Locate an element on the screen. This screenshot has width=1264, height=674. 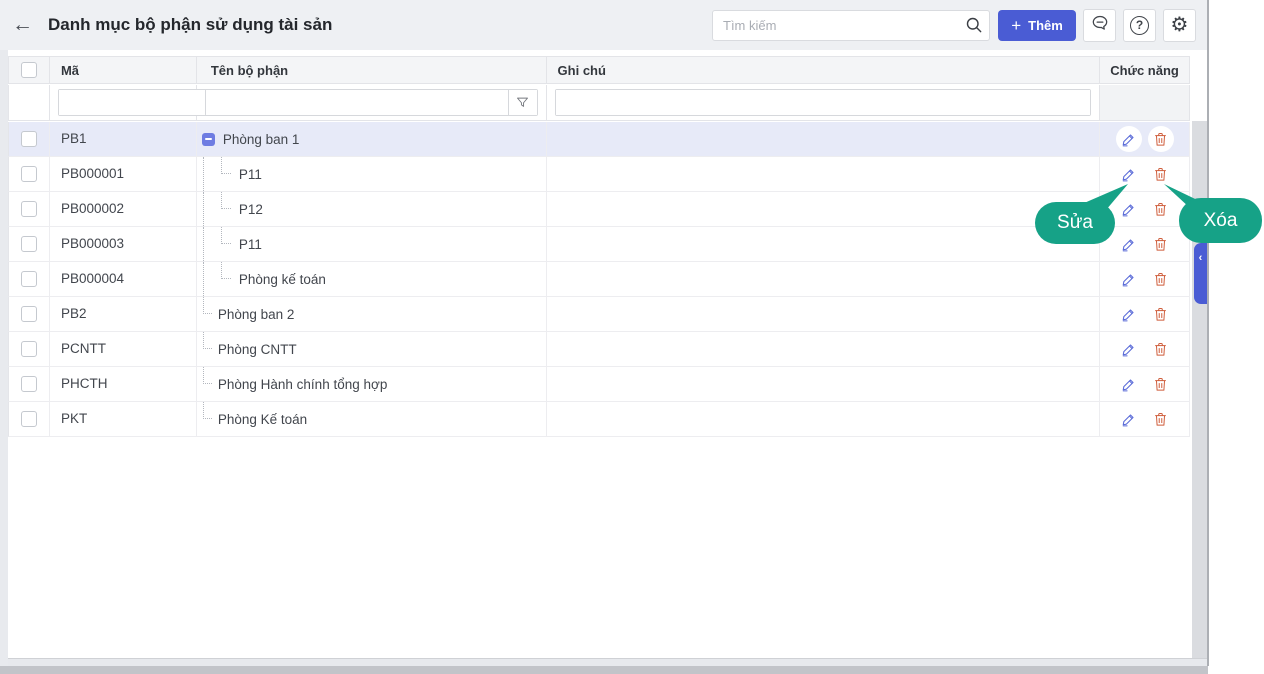
table-row: PB000003 P11 is located at coordinates (599, 244).